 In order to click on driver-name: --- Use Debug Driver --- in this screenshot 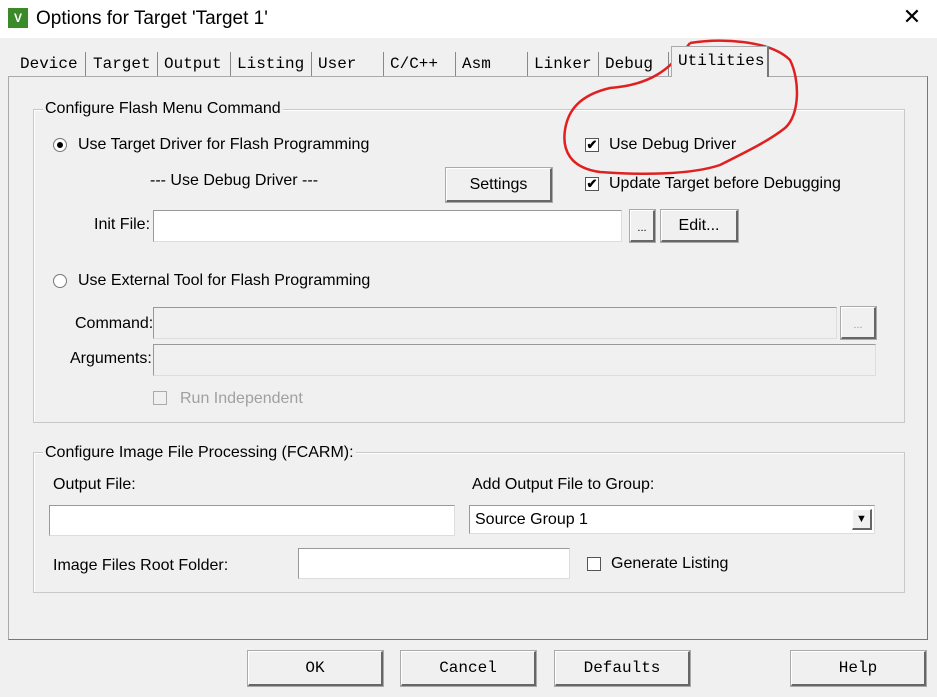, I will do `click(234, 180)`.